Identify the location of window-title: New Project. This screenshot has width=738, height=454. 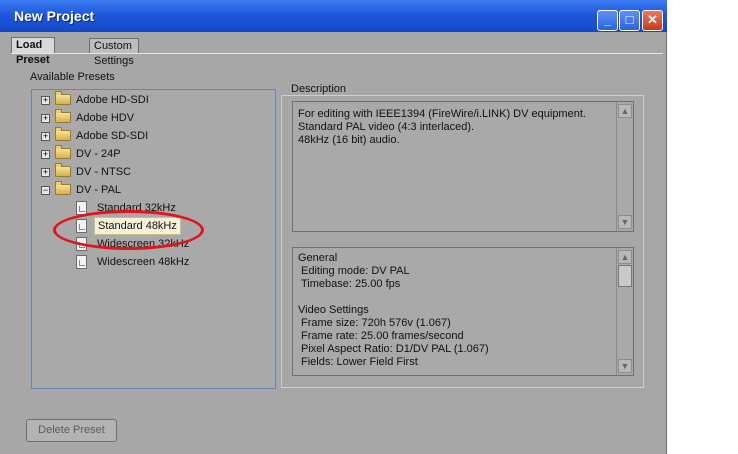
(54, 16).